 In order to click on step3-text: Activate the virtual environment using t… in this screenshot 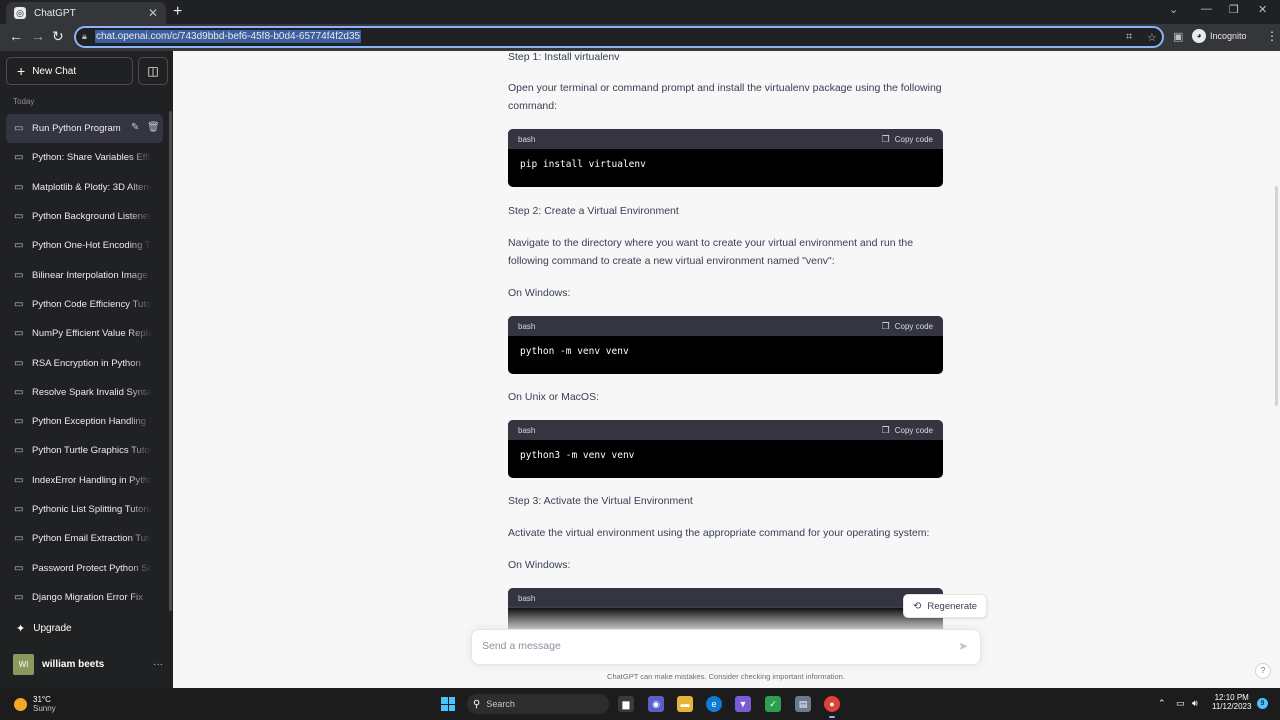, I will do `click(719, 533)`.